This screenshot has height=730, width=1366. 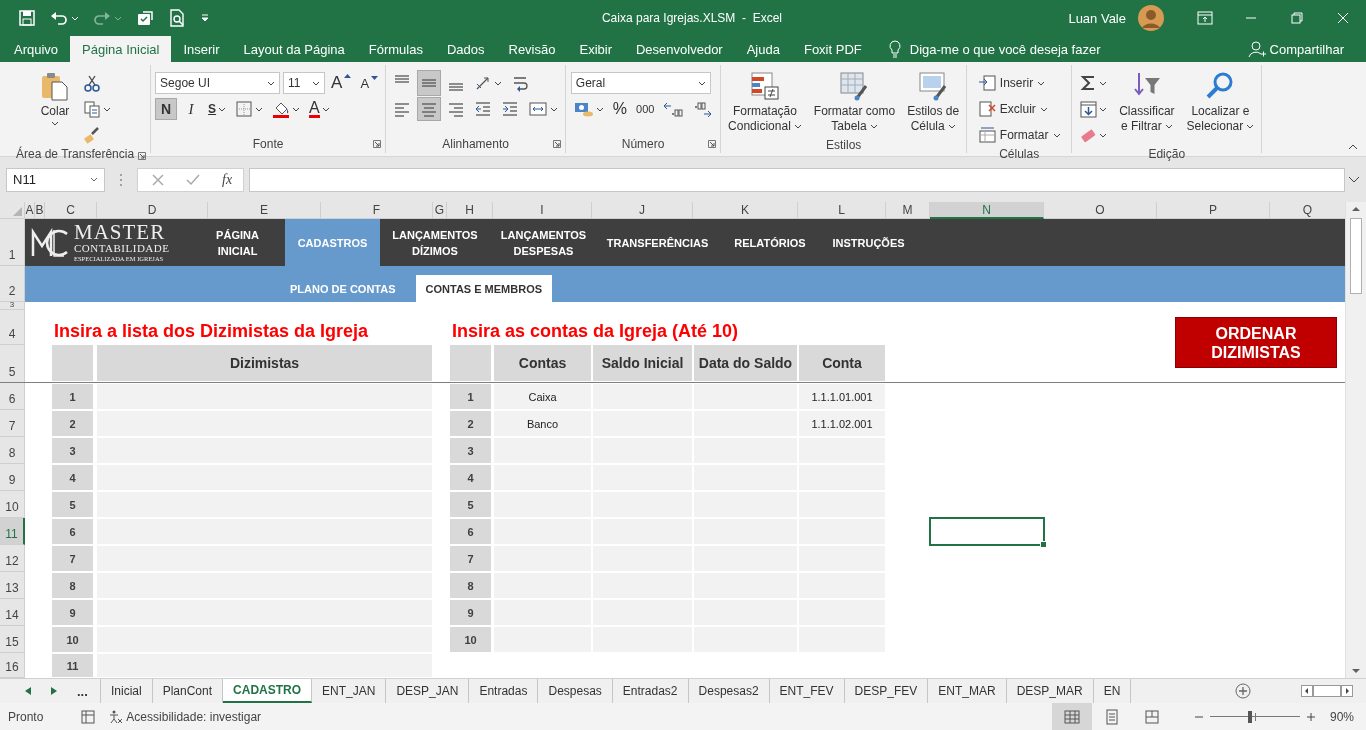 I want to click on percent-button: %, so click(x=620, y=109).